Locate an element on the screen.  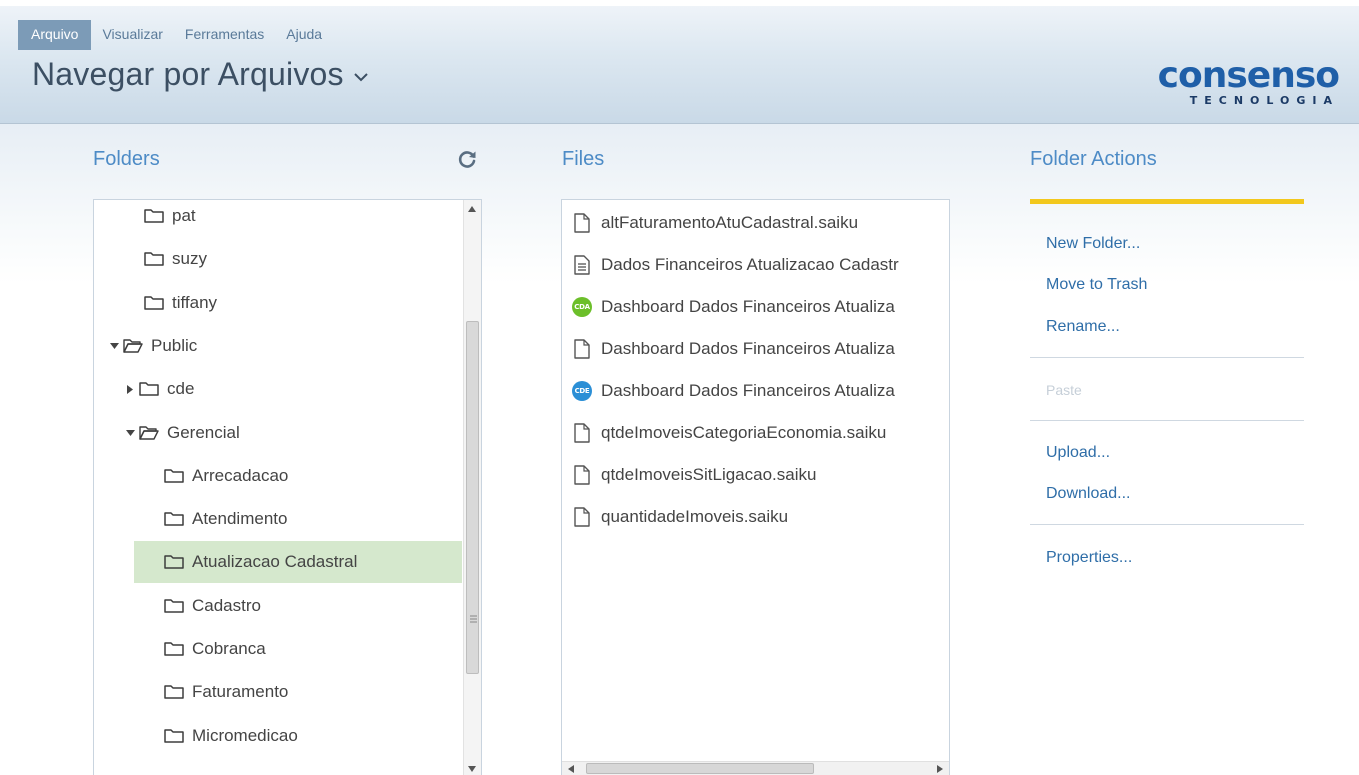
folder-row: tiffany is located at coordinates (278, 303).